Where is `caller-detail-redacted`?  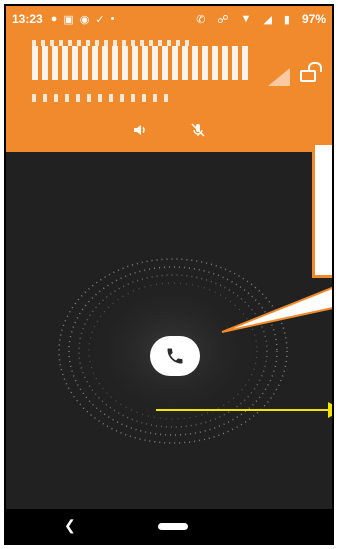
caller-detail-redacted is located at coordinates (102, 98).